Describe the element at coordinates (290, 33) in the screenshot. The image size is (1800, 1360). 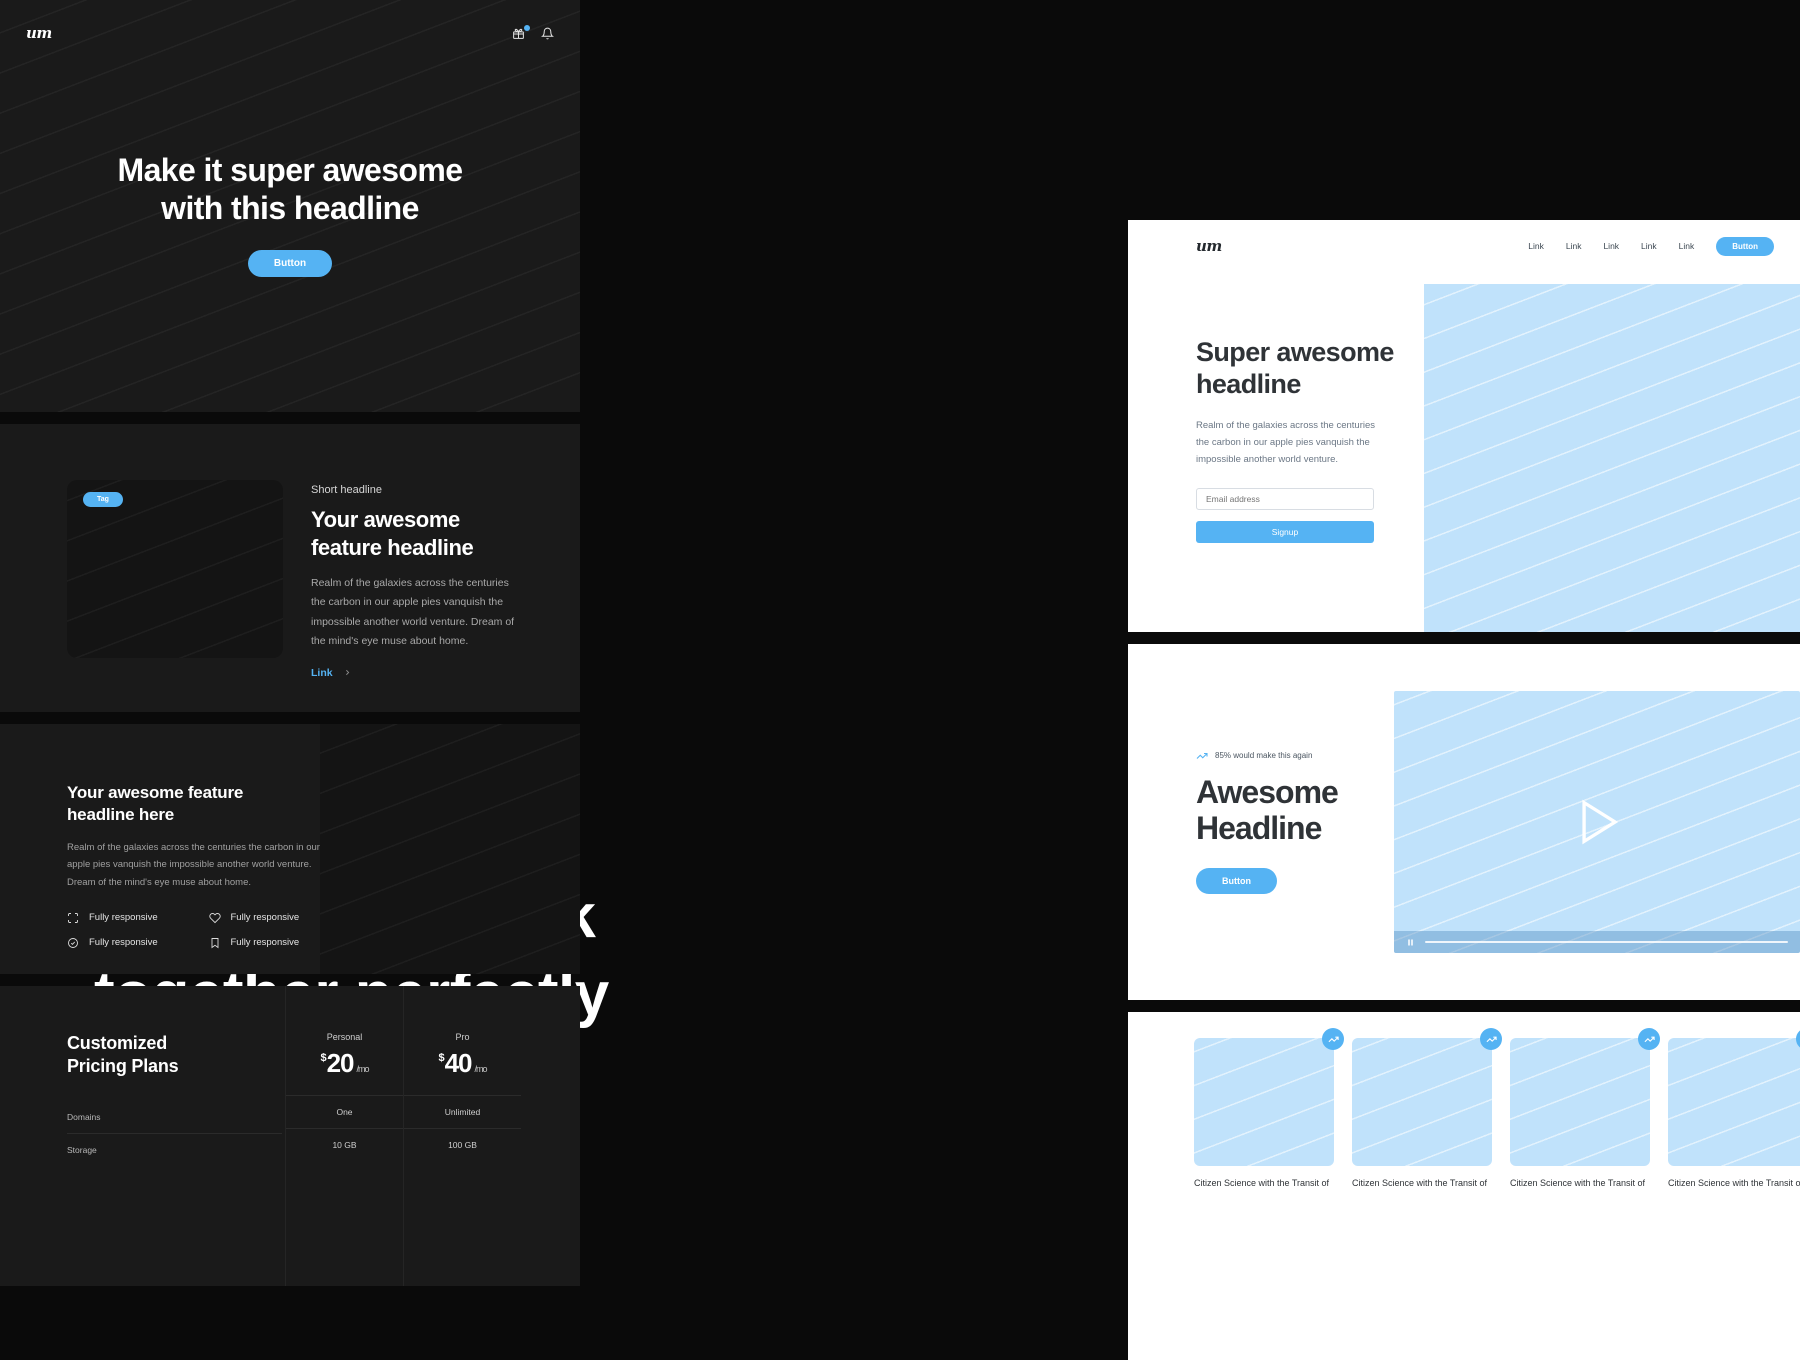
I see `hero-navbar: um` at that location.